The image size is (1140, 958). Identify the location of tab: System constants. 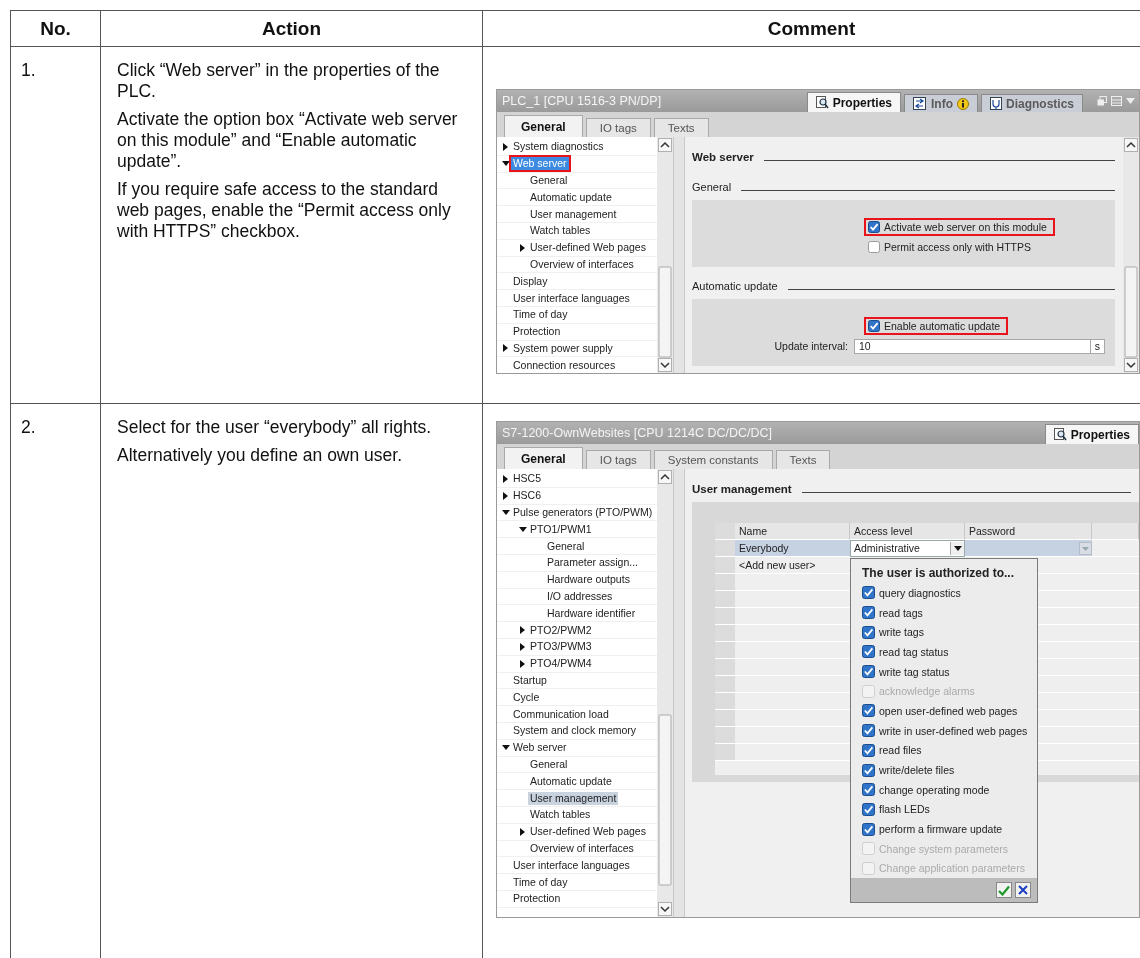
(713, 459).